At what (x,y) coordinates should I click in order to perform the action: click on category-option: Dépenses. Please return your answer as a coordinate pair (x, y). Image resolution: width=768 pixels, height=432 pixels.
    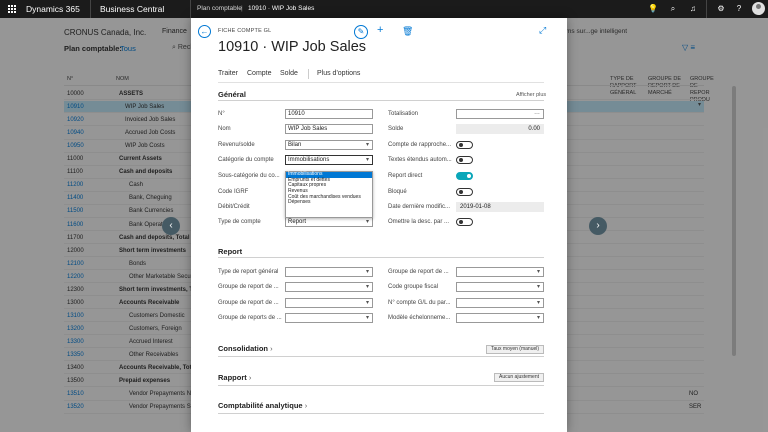
    Looking at the image, I should click on (329, 203).